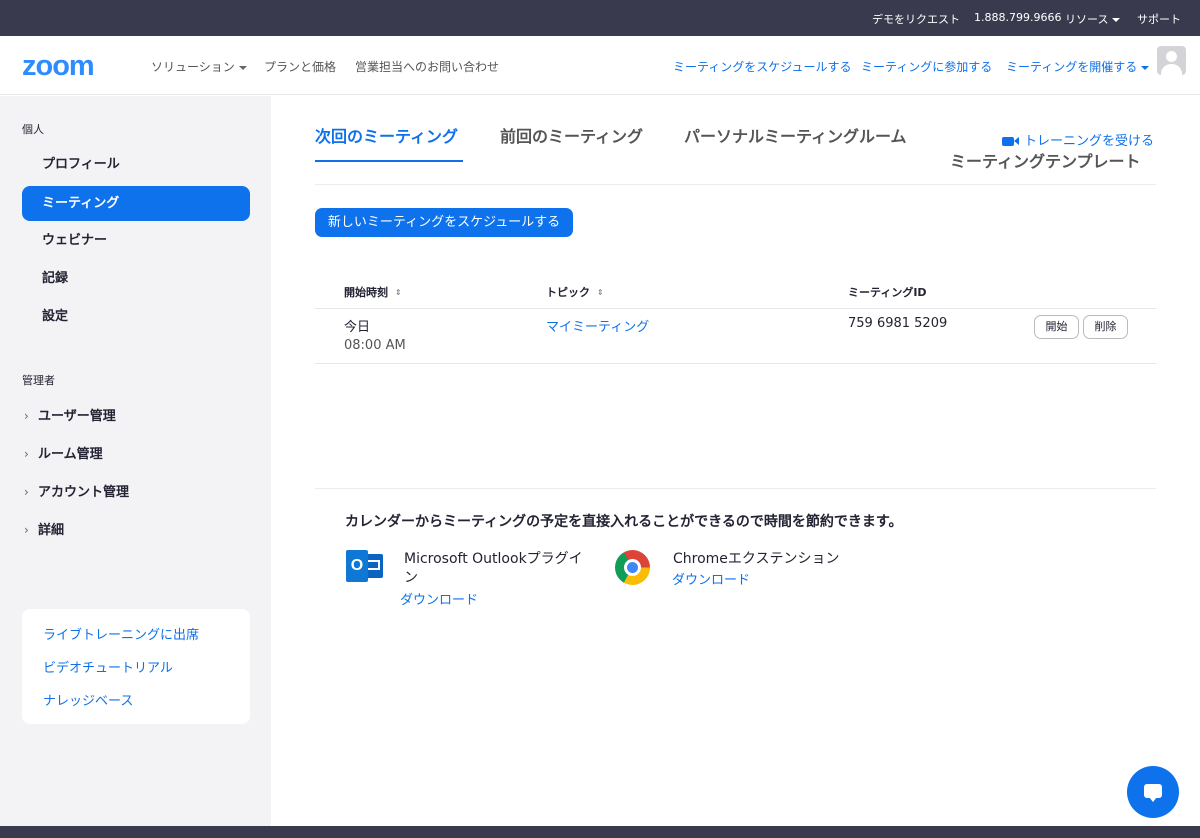 The image size is (1200, 838). What do you see at coordinates (898, 323) in the screenshot?
I see `meeting-id: 759 6981 5209` at bounding box center [898, 323].